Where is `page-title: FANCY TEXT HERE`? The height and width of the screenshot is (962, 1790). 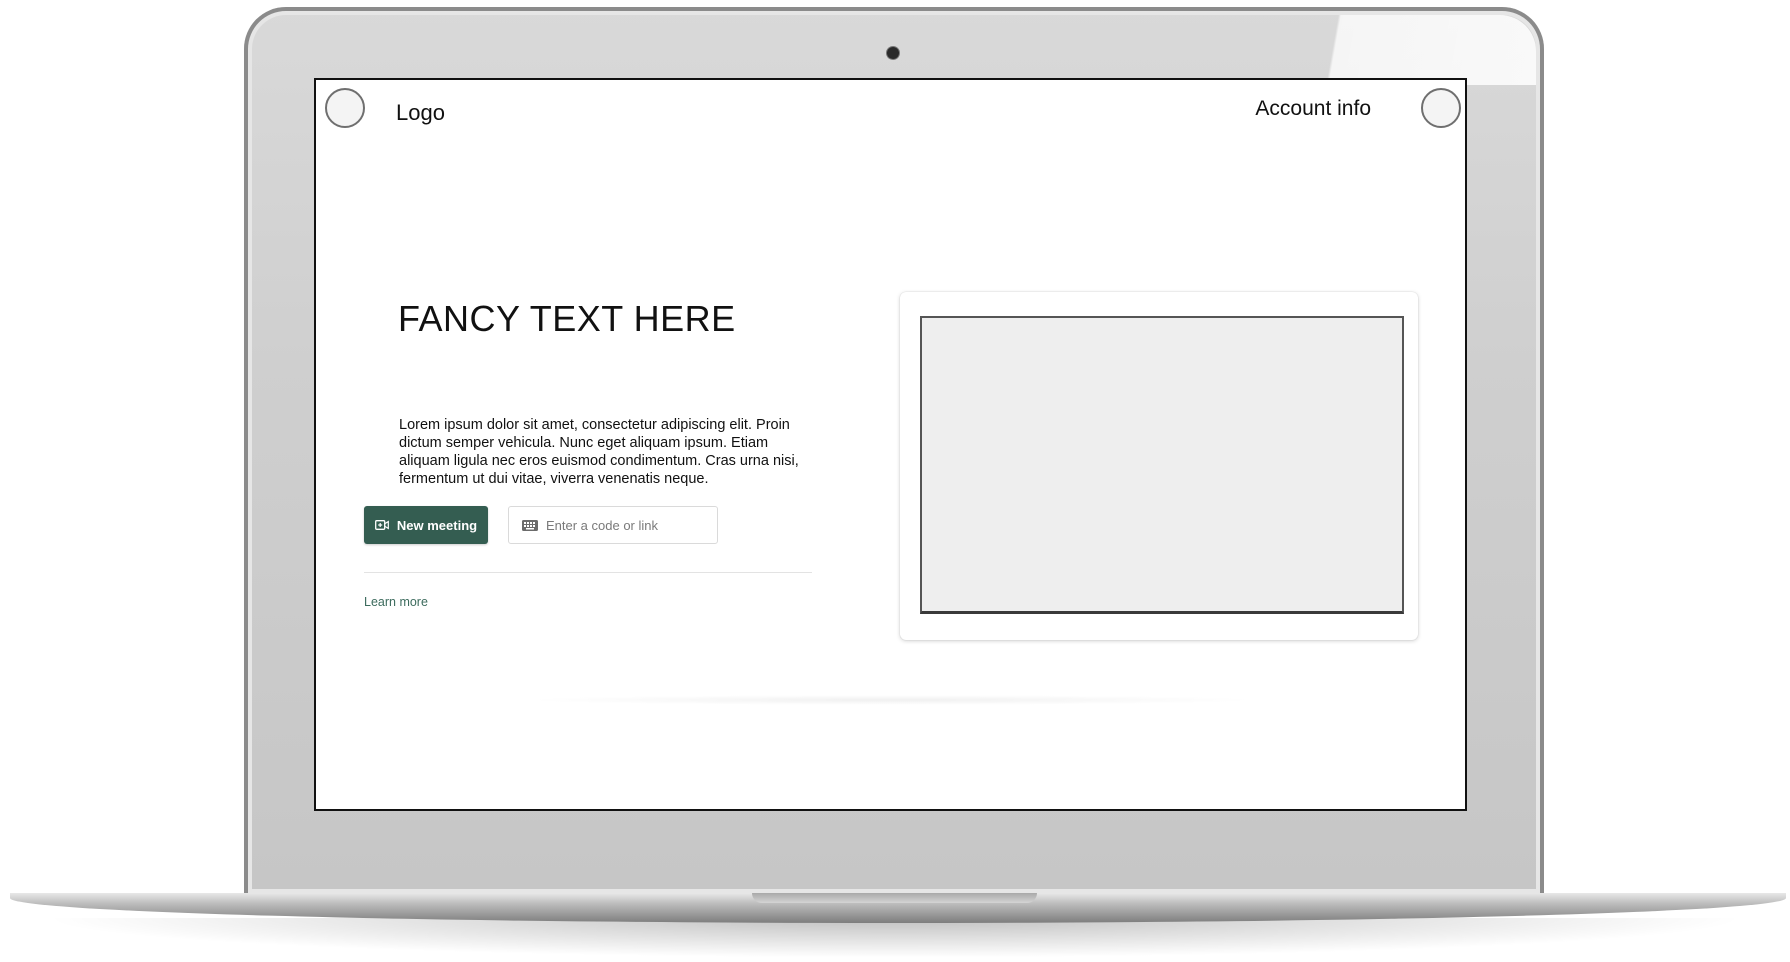 page-title: FANCY TEXT HERE is located at coordinates (567, 318).